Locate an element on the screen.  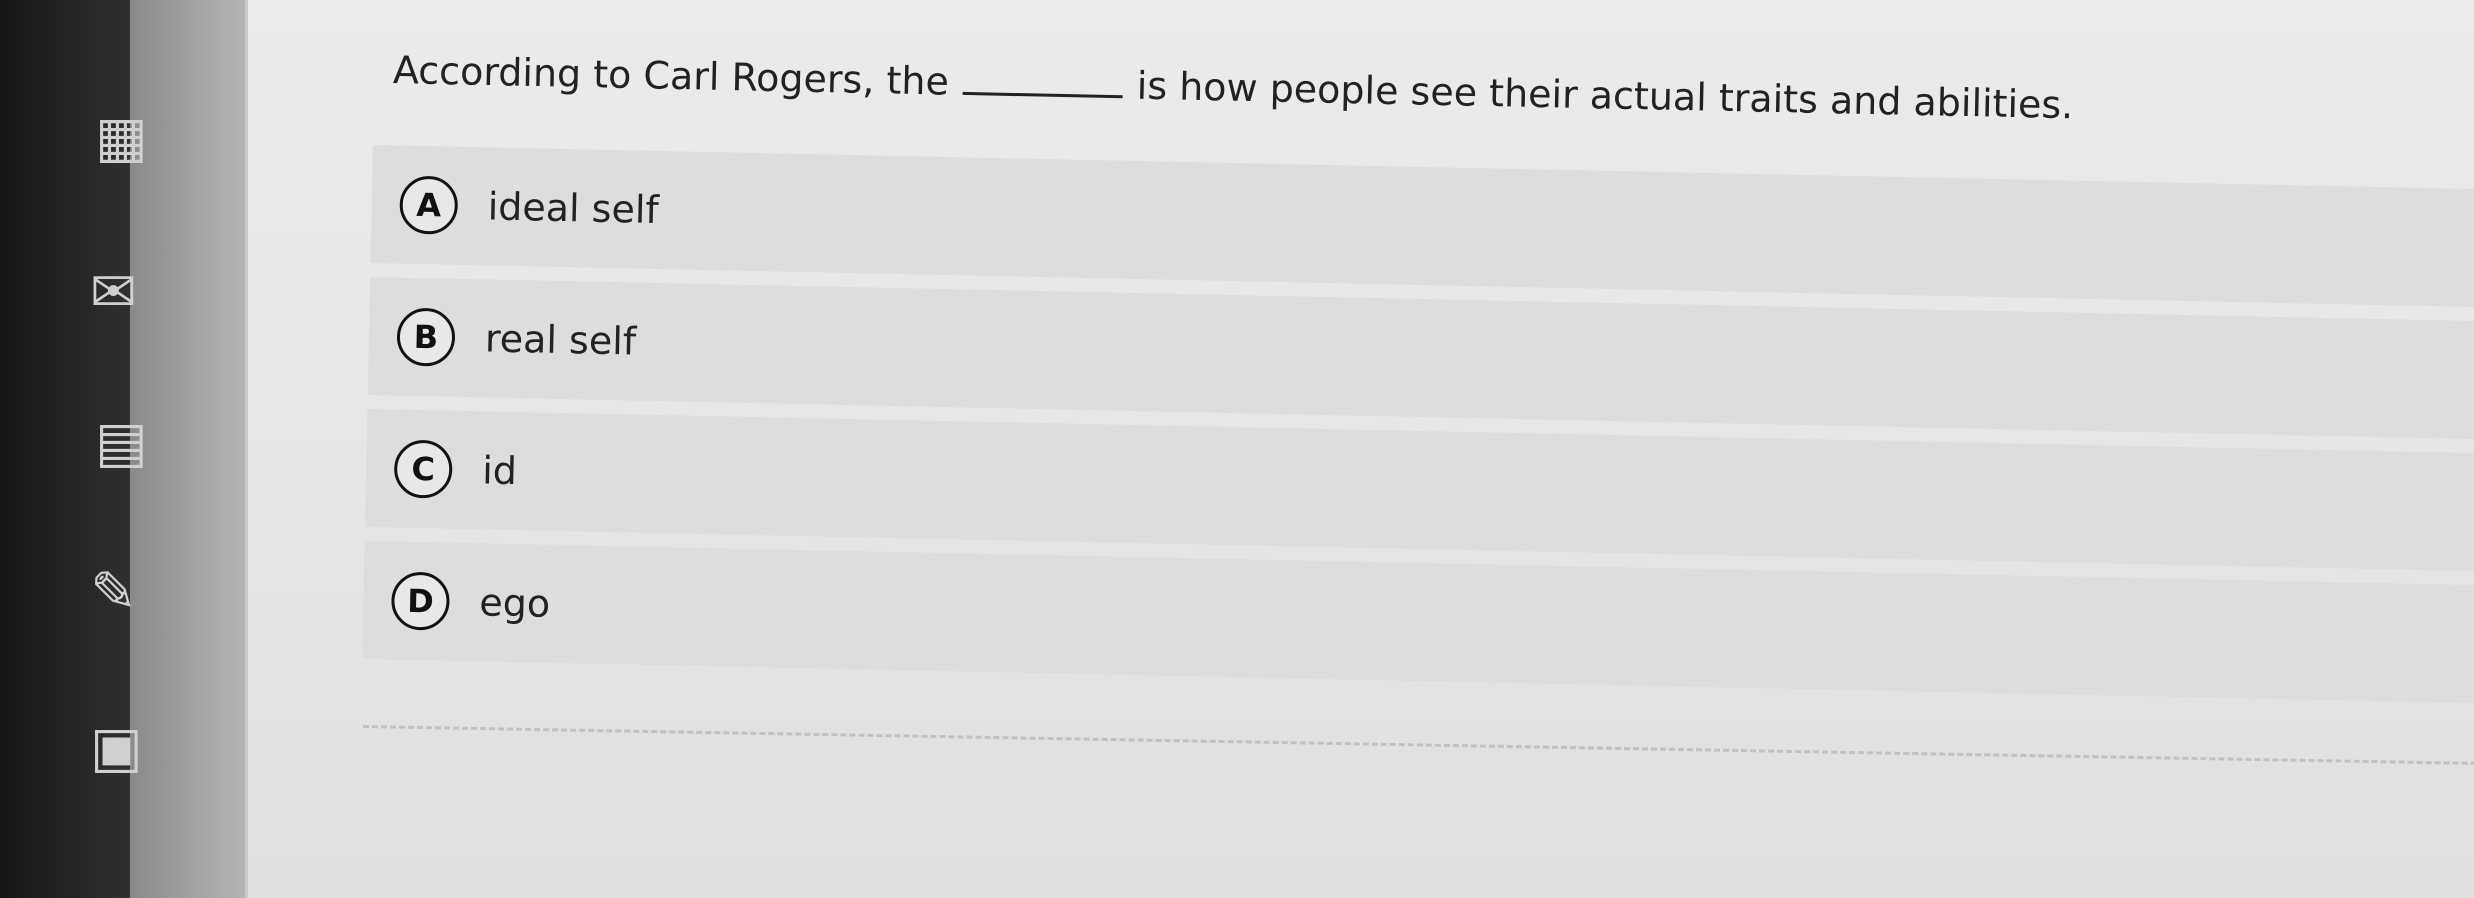
notes-icon: ▤ is located at coordinates (121, 443).